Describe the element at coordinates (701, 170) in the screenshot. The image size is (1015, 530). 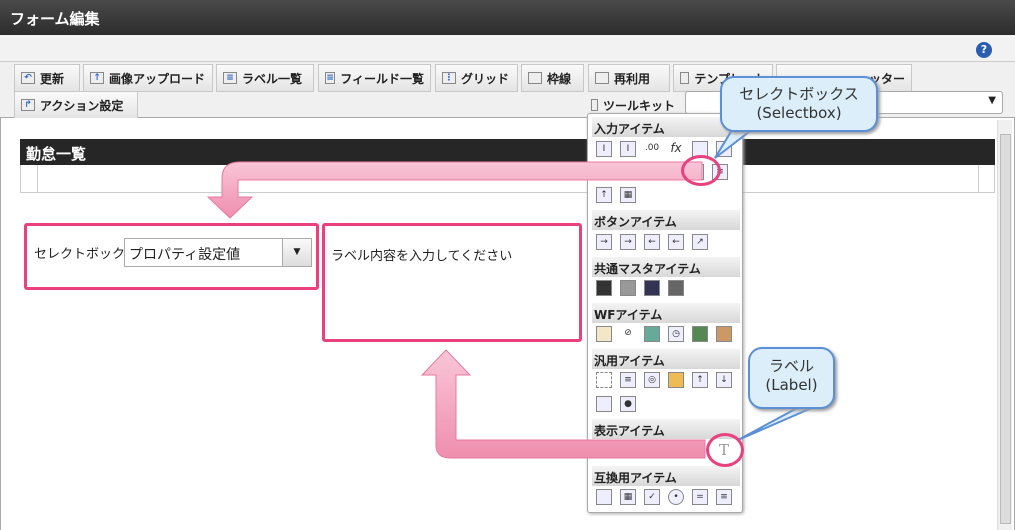
I see `selectbox-tool-highlight` at that location.